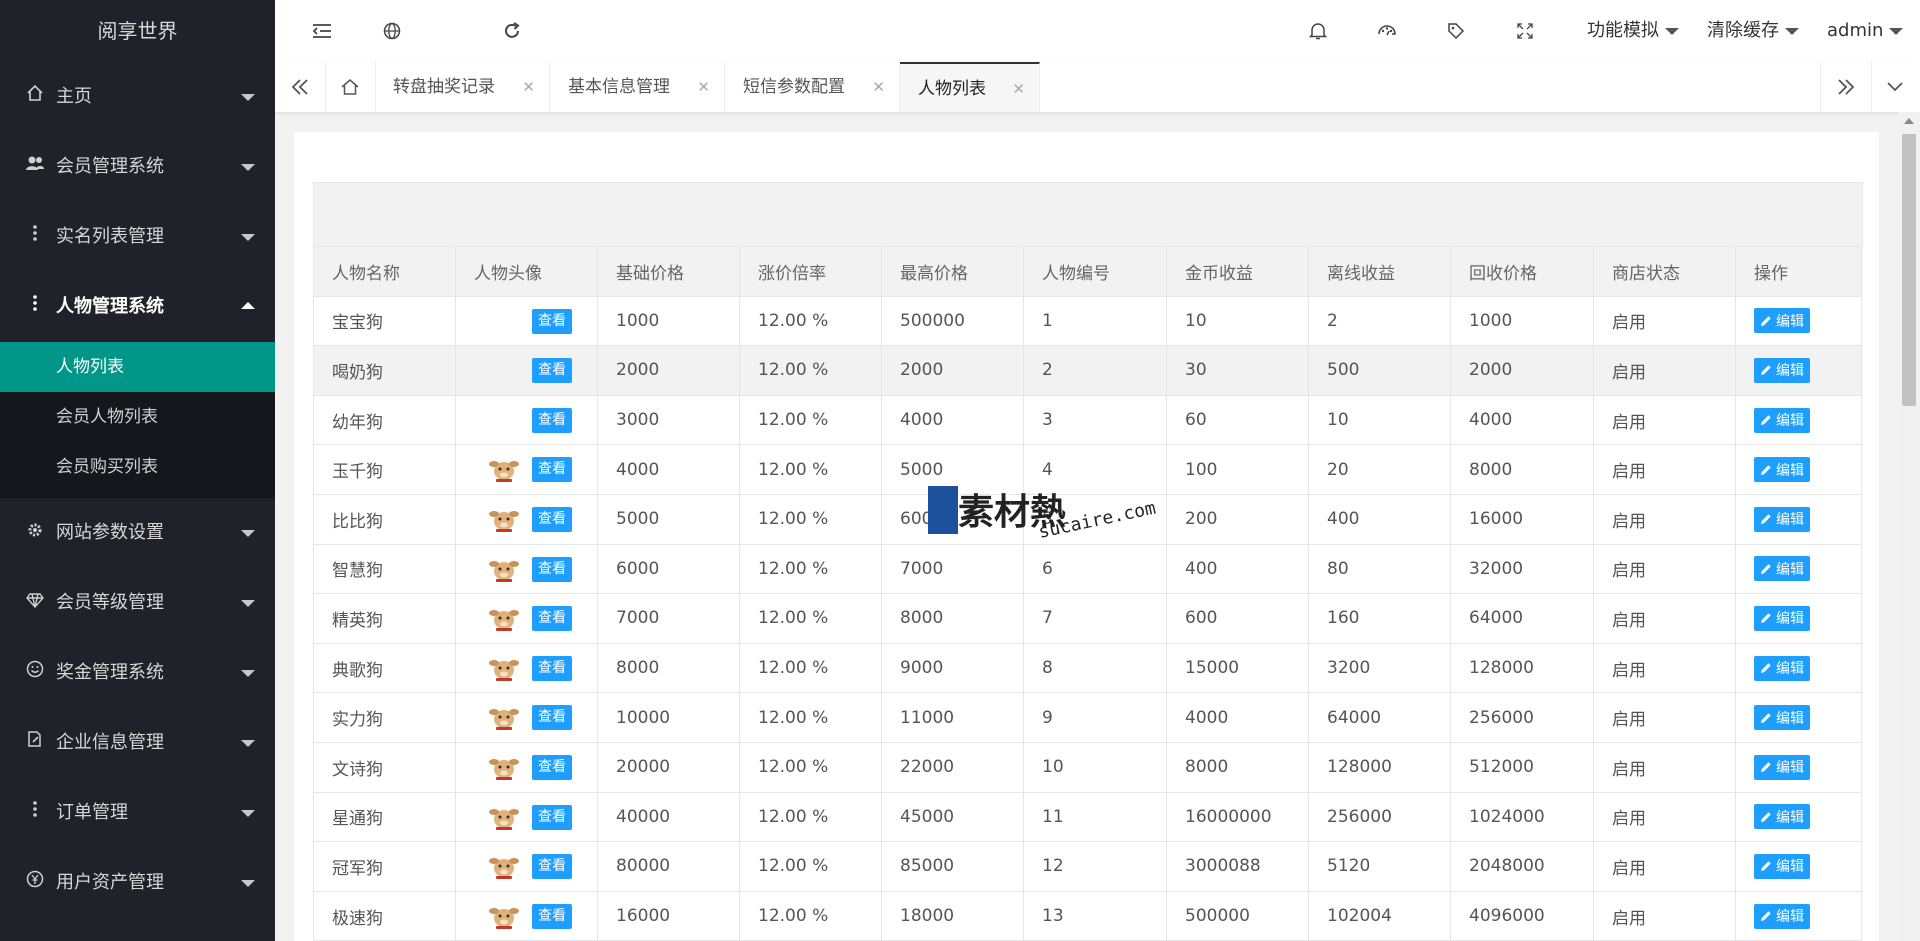 Image resolution: width=1920 pixels, height=941 pixels. Describe the element at coordinates (952, 271) in the screenshot. I see `column-header: 最高价格` at that location.